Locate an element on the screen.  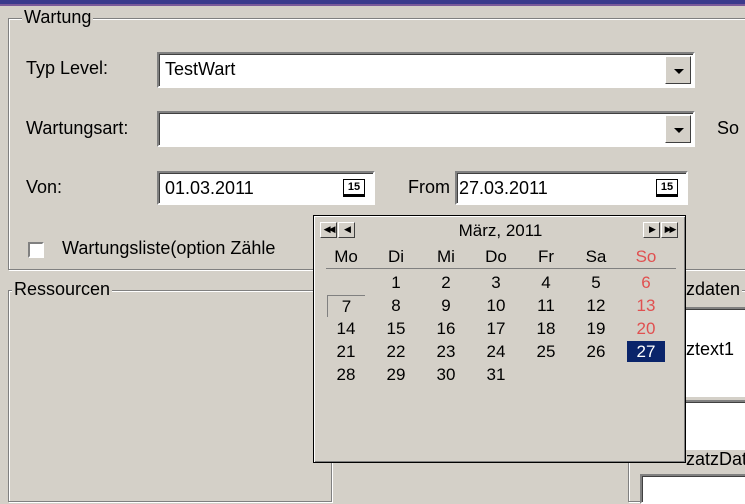
zusatzdatum-label: zatzDatu is located at coordinates (715, 459).